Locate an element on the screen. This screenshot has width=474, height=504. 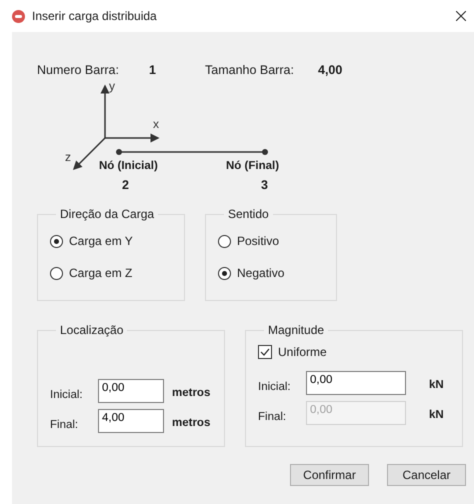
radio-label: Carga em Z is located at coordinates (100, 273).